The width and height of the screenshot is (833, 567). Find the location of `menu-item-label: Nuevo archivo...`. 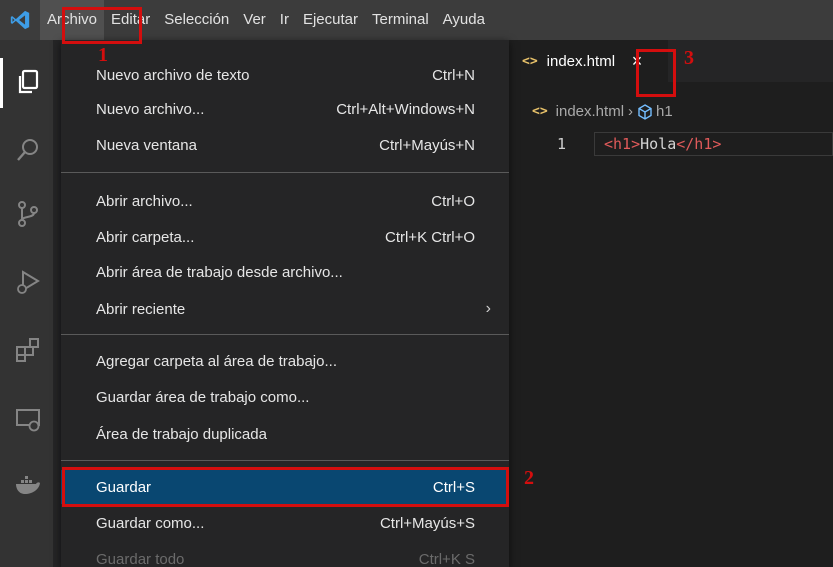

menu-item-label: Nuevo archivo... is located at coordinates (150, 109).